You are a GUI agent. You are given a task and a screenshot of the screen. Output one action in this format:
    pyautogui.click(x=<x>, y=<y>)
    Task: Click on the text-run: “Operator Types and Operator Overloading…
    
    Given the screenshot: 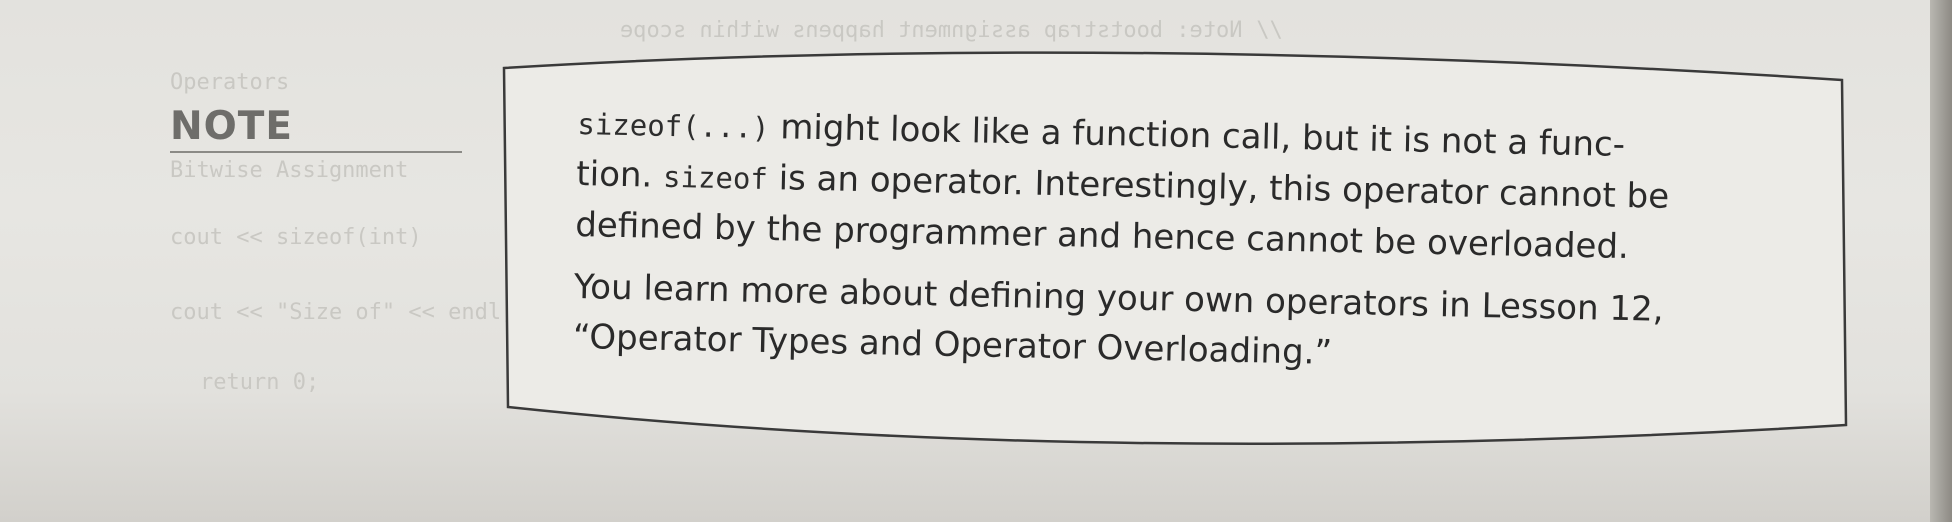 What is the action you would take?
    pyautogui.click(x=952, y=344)
    